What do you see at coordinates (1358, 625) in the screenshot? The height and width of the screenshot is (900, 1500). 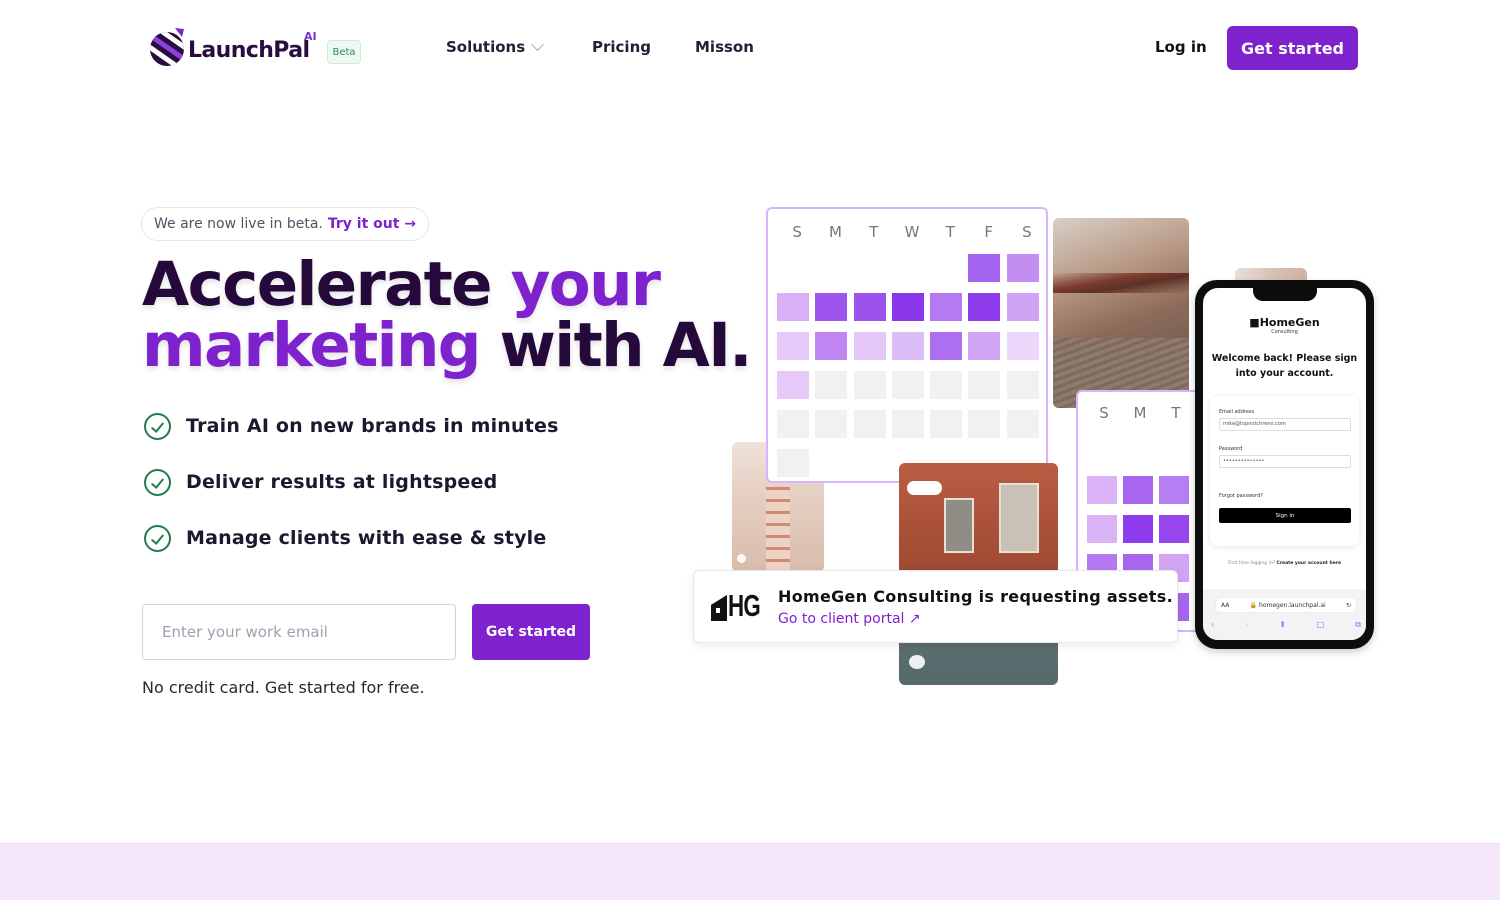 I see `tabs-icon: ⧉` at bounding box center [1358, 625].